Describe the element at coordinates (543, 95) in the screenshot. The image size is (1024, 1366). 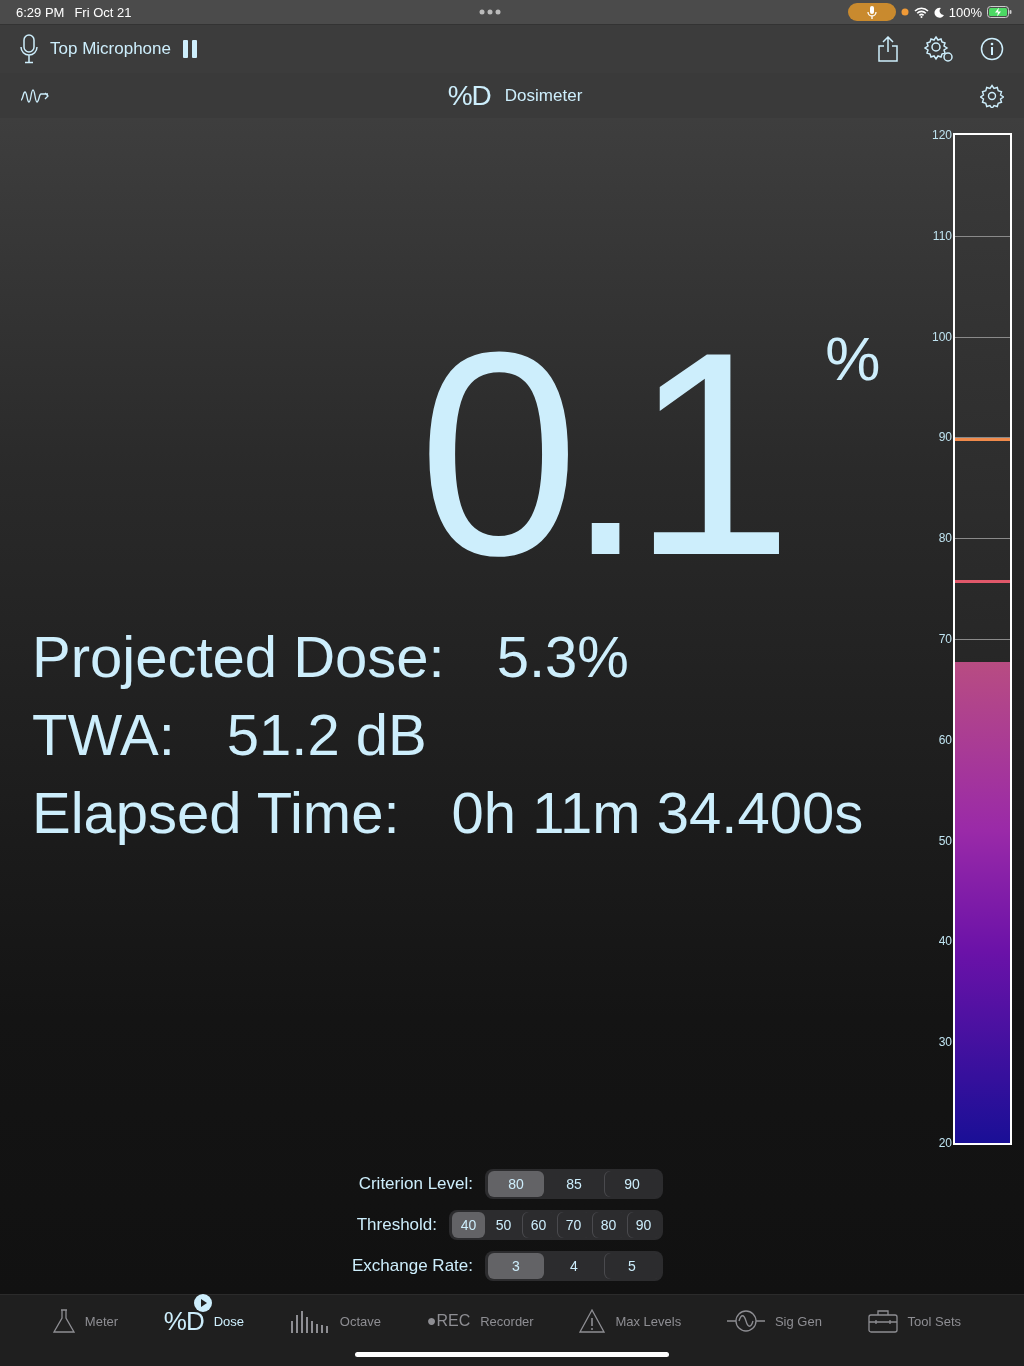
I see `screen-title: Dosimeter` at that location.